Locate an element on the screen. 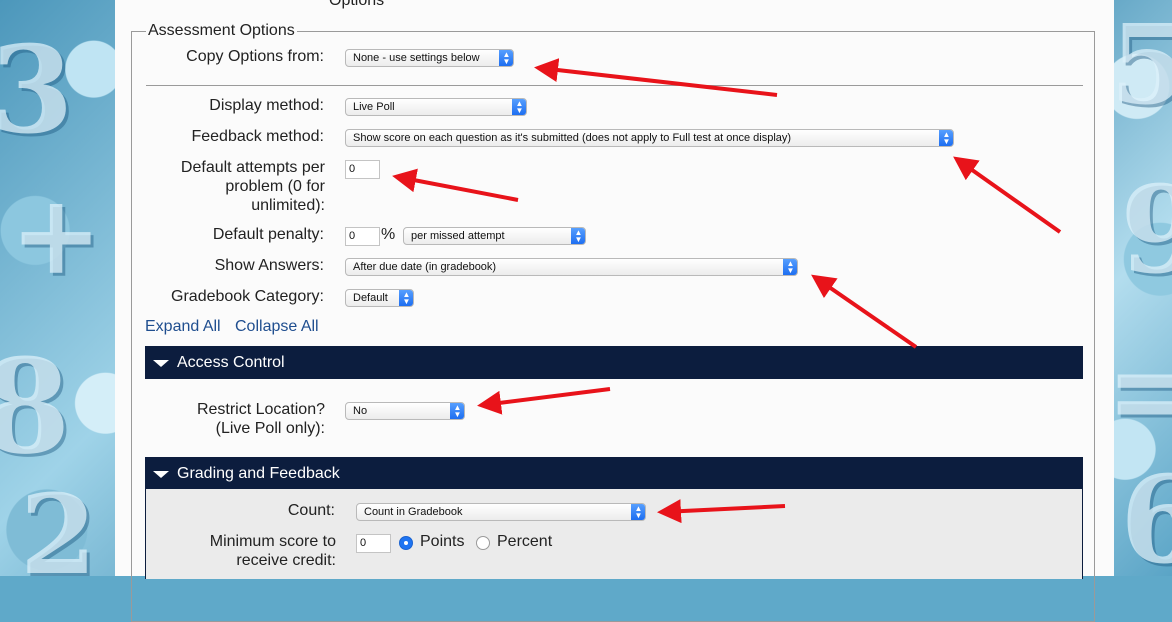  show-answers-select: After due date (in gradebook) ▲ ▼ is located at coordinates (571, 267).